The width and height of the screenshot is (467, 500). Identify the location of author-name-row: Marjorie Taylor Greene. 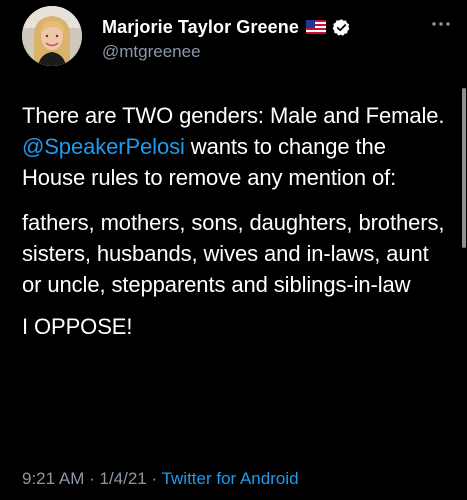
(226, 27).